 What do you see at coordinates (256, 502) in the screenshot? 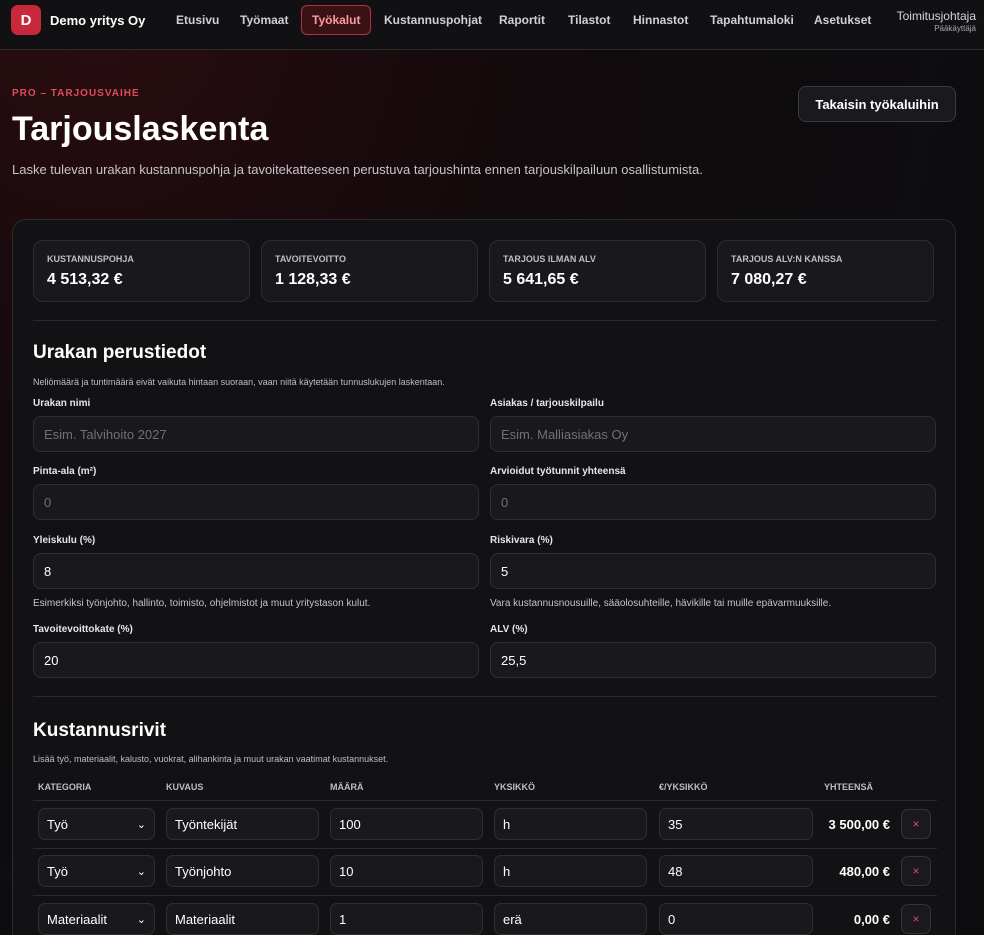
I see `area-input` at bounding box center [256, 502].